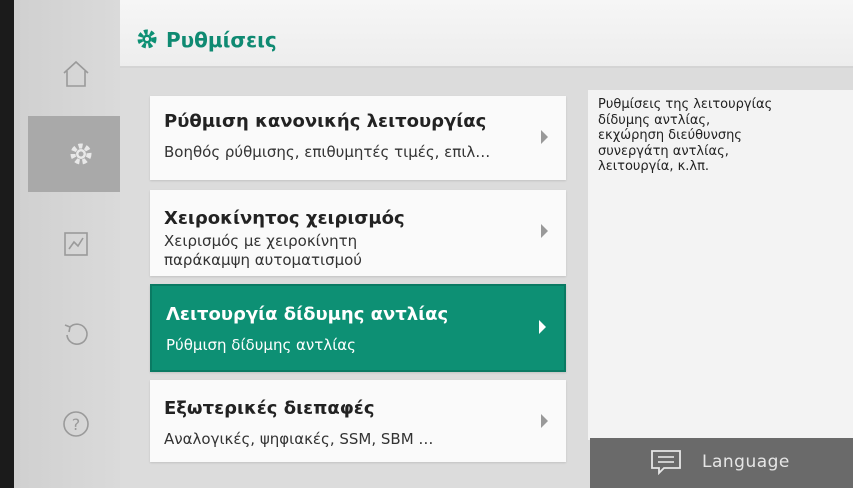  I want to click on menu-item-subtitle: Ρύθμιση δίδυμης αντλίας, so click(261, 345).